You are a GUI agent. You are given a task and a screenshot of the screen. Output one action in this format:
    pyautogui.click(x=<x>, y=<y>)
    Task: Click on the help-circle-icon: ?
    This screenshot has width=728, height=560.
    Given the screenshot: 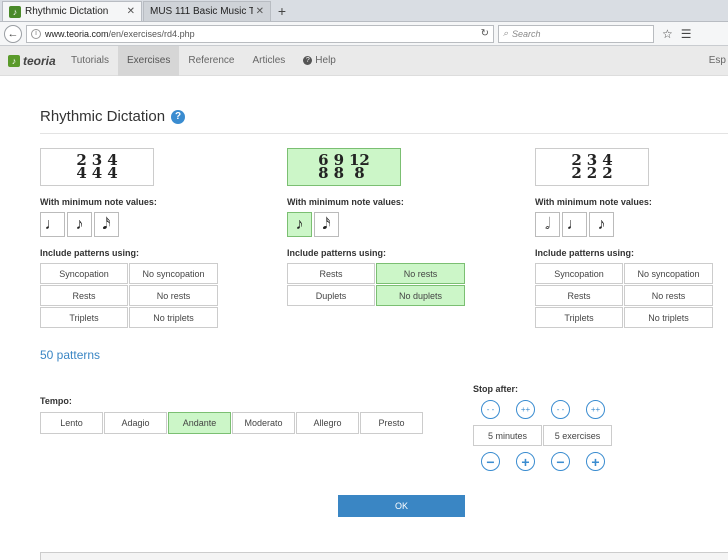 What is the action you would take?
    pyautogui.click(x=178, y=116)
    